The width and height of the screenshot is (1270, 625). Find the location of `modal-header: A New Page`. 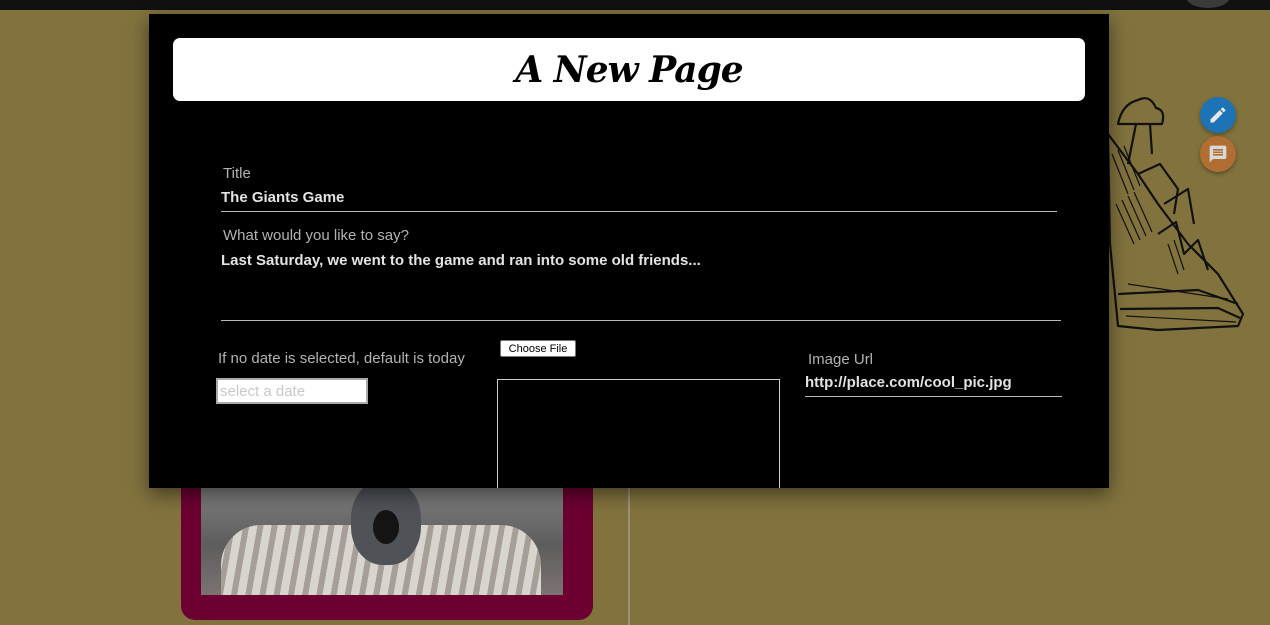

modal-header: A New Page is located at coordinates (629, 69).